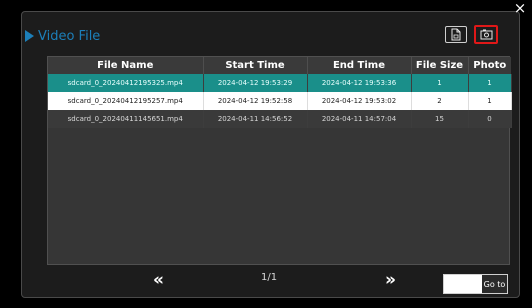  What do you see at coordinates (158, 280) in the screenshot?
I see `previous-page-button: «` at bounding box center [158, 280].